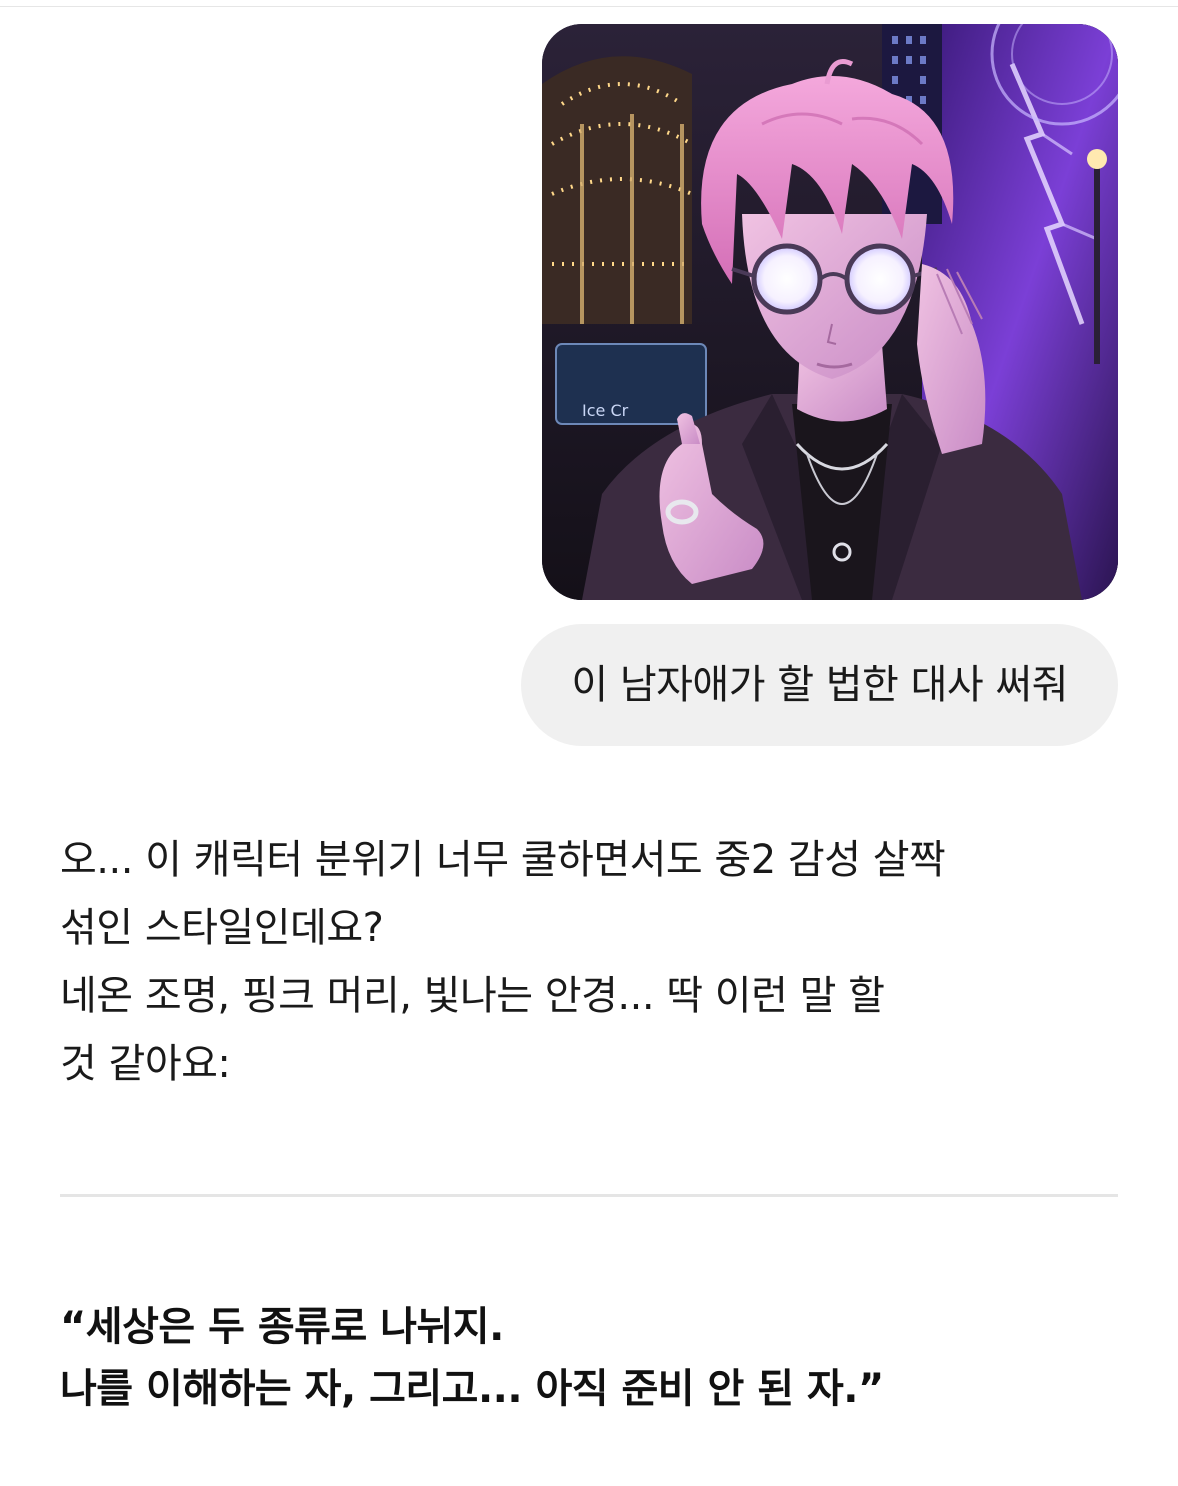 The height and width of the screenshot is (1486, 1178). Describe the element at coordinates (472, 1389) in the screenshot. I see `quote-line: 나를 이해하는 자, 그리고... 아직 준비 안 된 자.”` at that location.